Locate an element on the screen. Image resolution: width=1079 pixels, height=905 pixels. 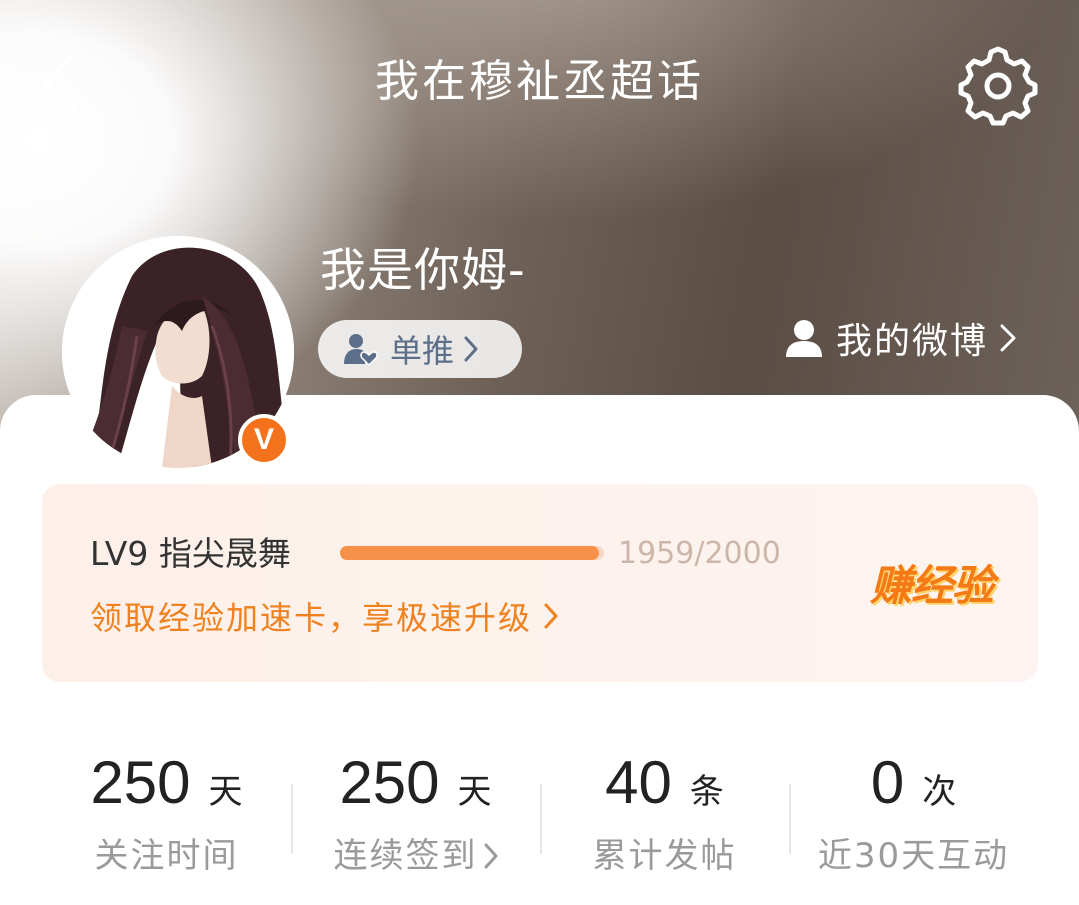
stat-value: 40 is located at coordinates (638, 782).